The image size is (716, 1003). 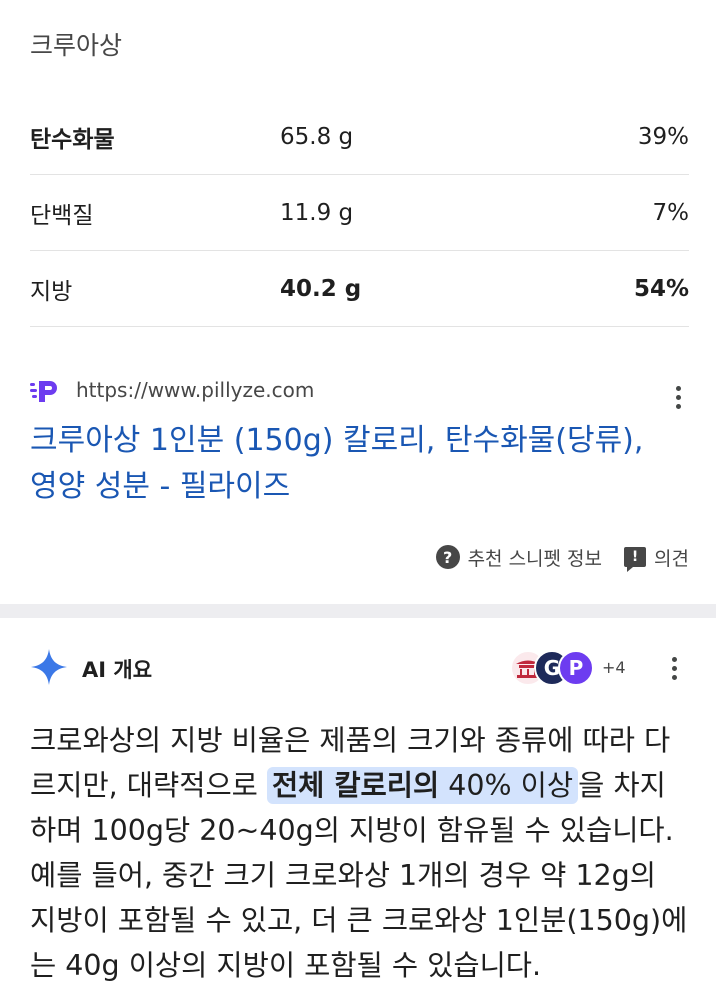 What do you see at coordinates (195, 390) in the screenshot?
I see `source-url: https://www.pillyze.com` at bounding box center [195, 390].